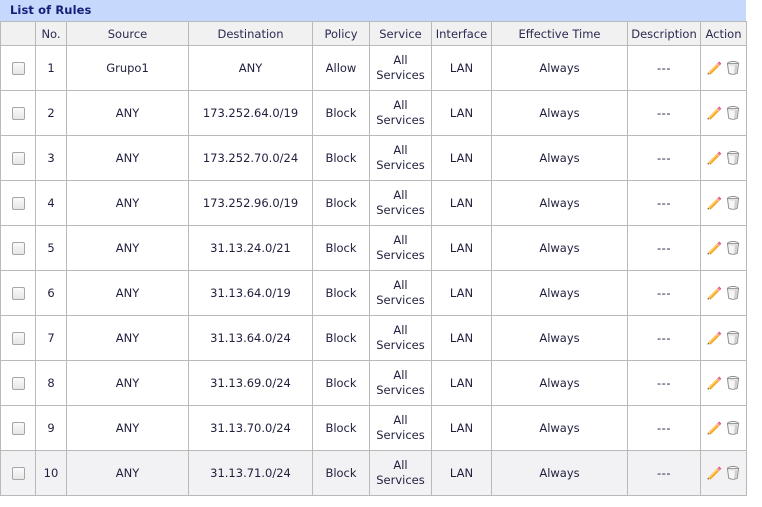  Describe the element at coordinates (250, 383) in the screenshot. I see `cell-destination: 31.13.69.0/24` at that location.